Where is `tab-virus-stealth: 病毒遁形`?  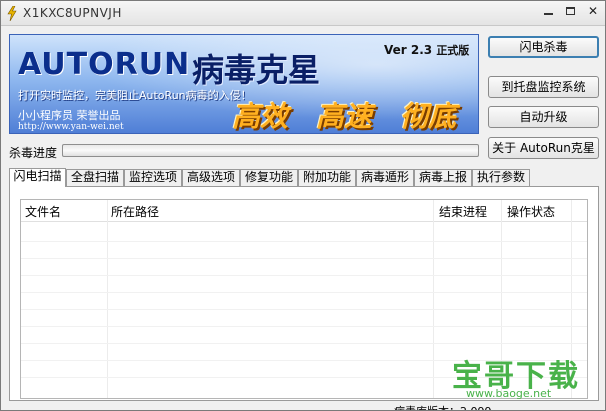
tab-virus-stealth: 病毒遁形 is located at coordinates (385, 177).